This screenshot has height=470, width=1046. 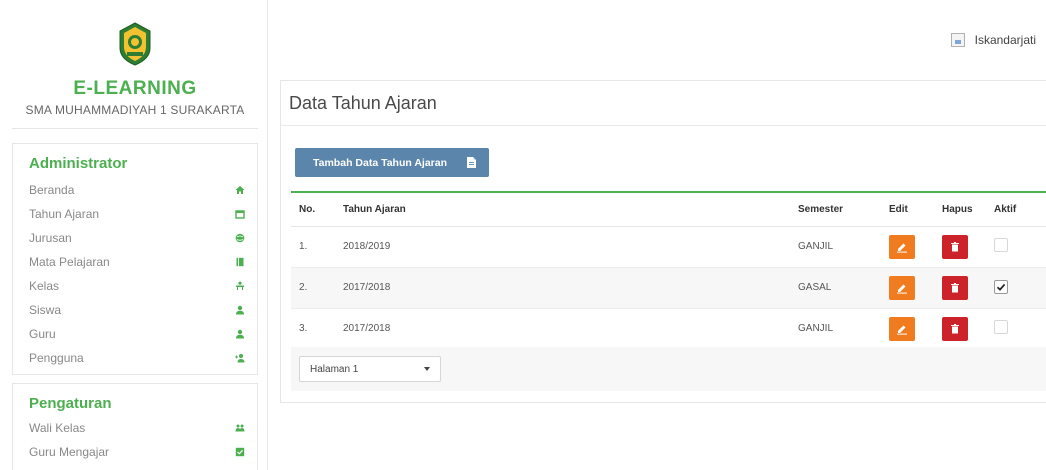 I want to click on menu-title-administrator: Administrator, so click(x=78, y=163).